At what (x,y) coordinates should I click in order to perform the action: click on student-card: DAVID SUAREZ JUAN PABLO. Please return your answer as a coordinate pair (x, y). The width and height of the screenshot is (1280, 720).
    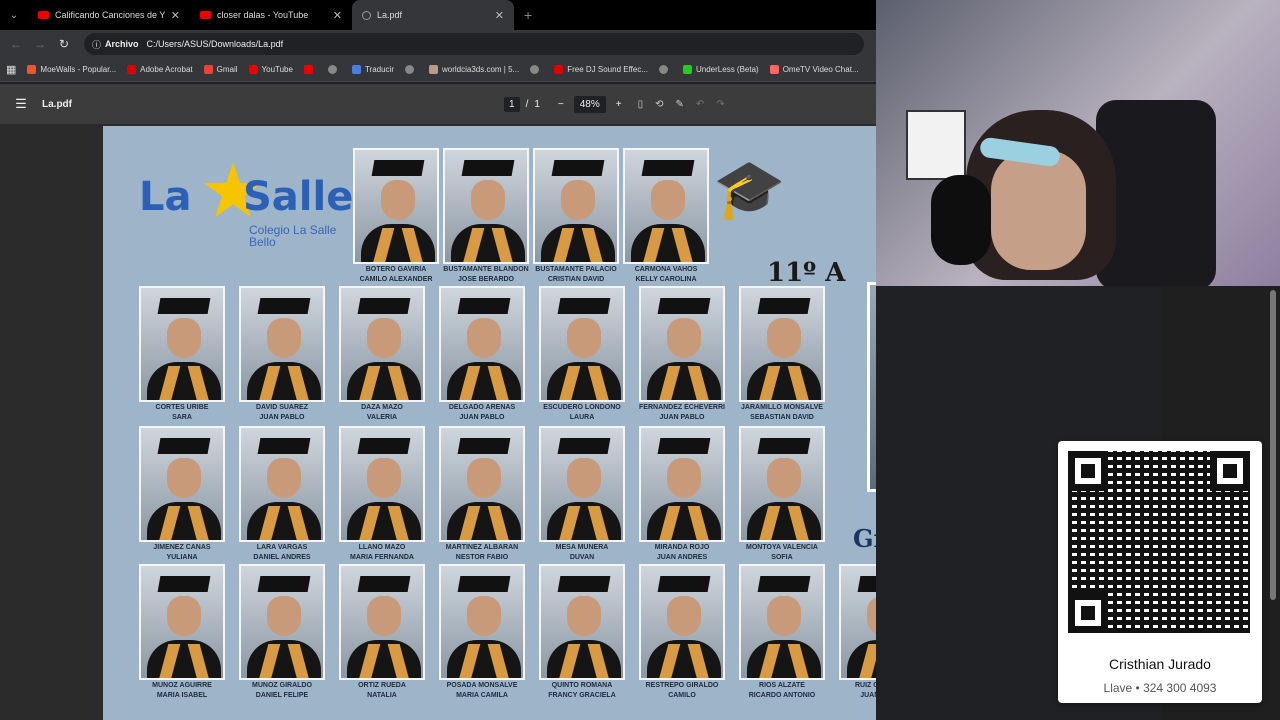
    Looking at the image, I should click on (282, 354).